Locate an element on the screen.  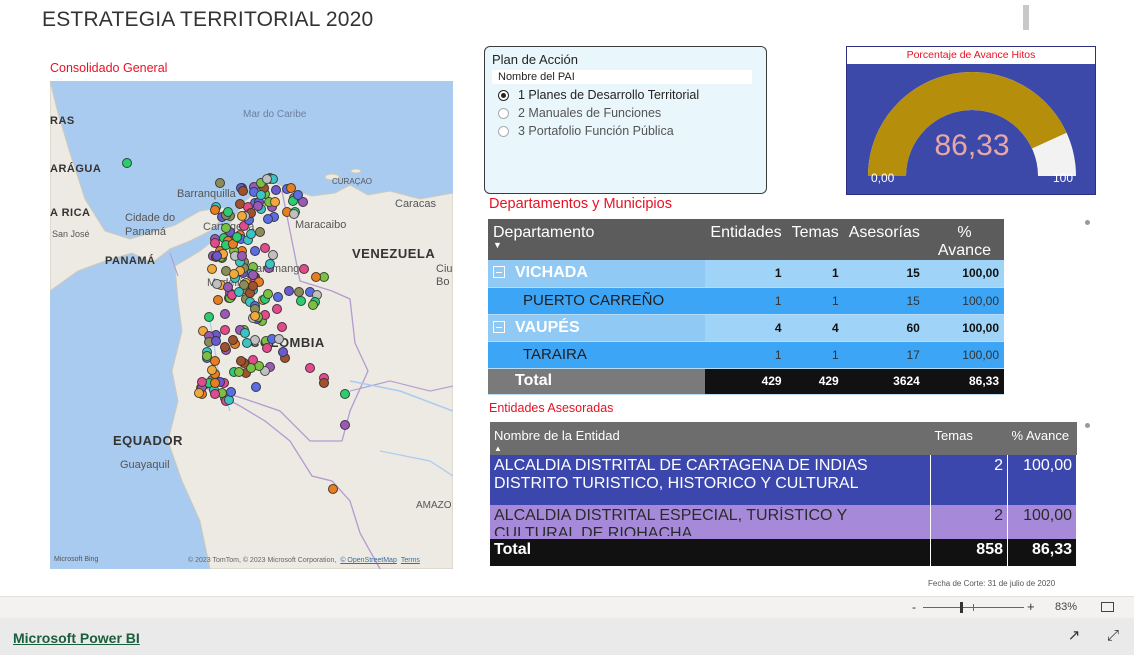
map-label-curacao: CURAÇAO is located at coordinates (352, 181).